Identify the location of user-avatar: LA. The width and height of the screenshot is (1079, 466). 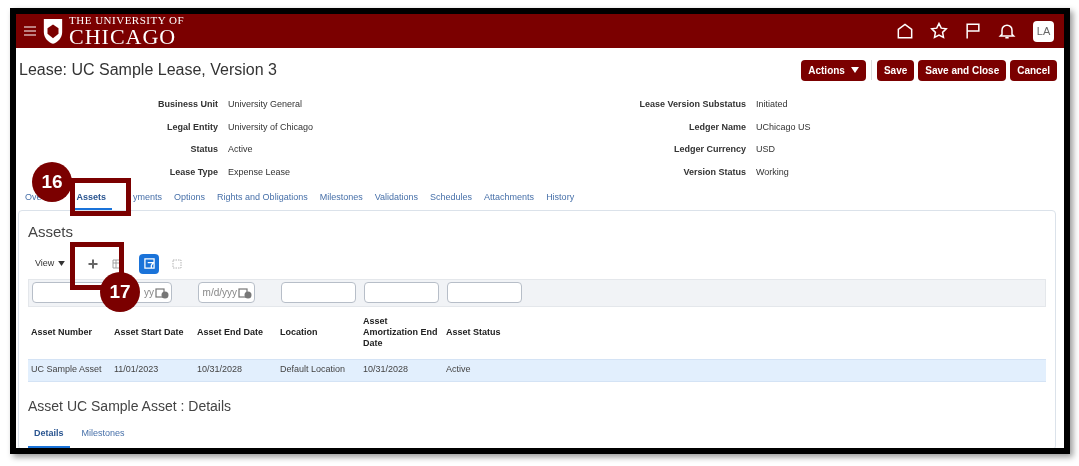
(1043, 31).